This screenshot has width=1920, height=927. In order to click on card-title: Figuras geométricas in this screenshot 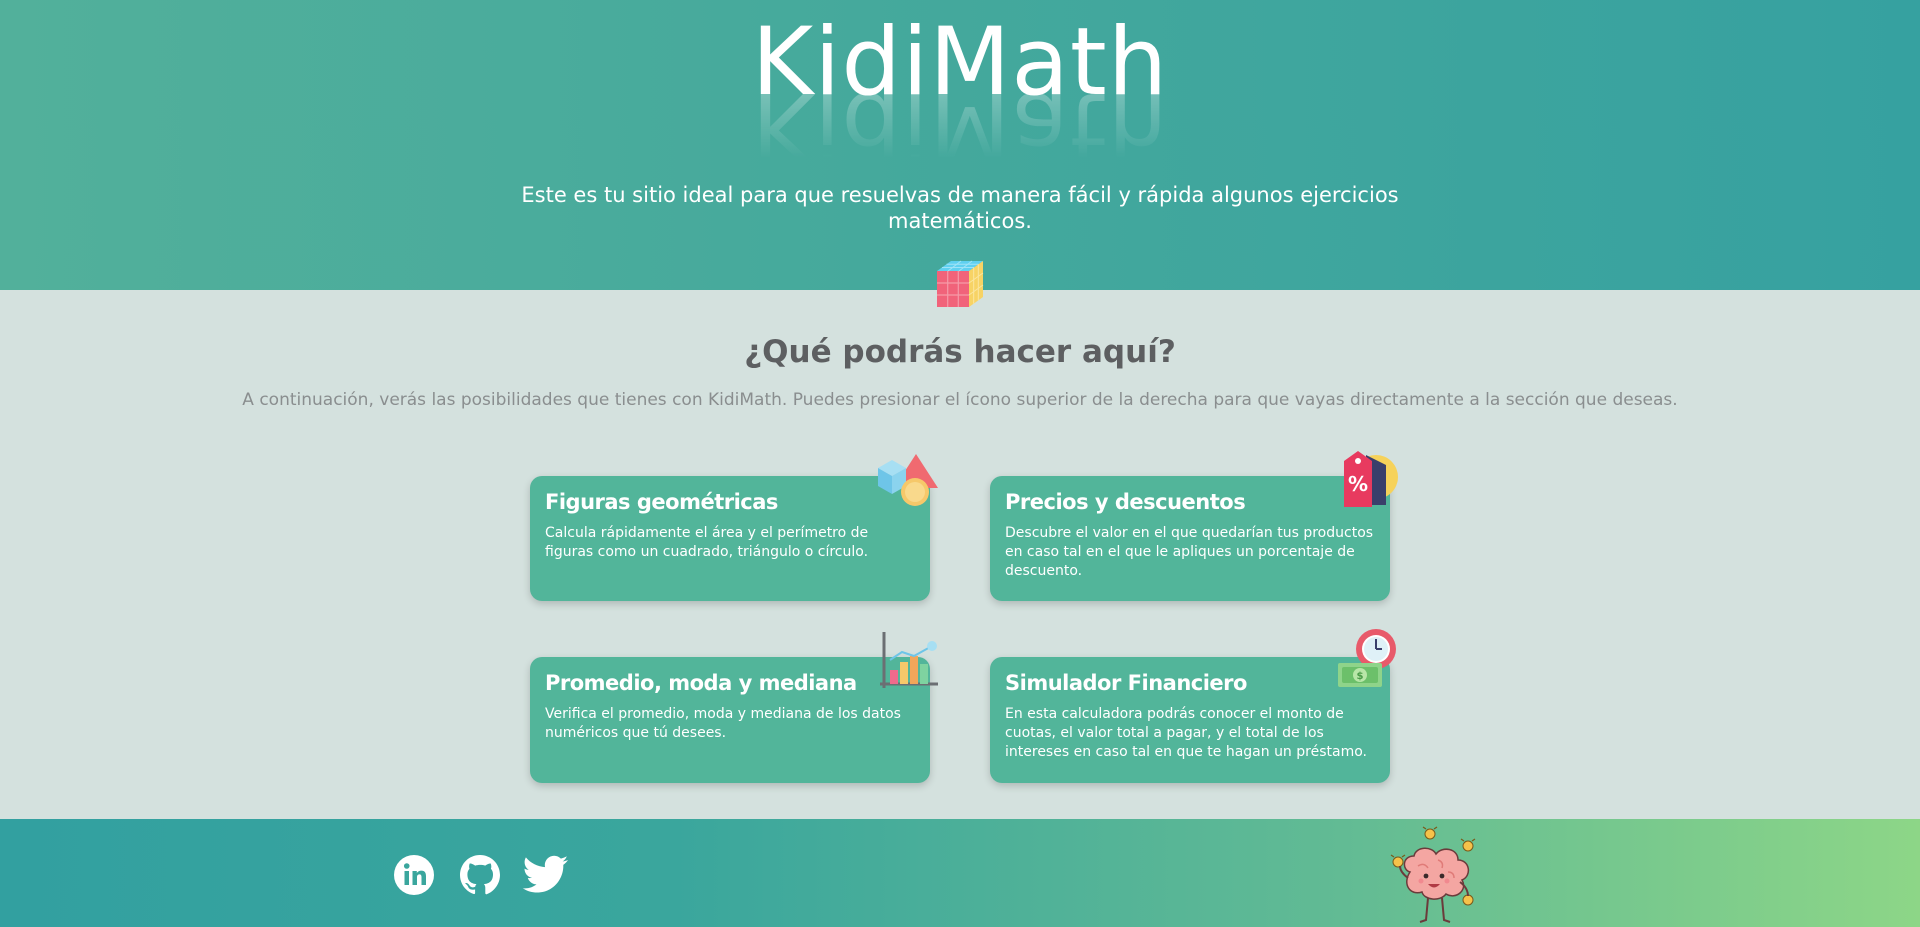, I will do `click(661, 502)`.